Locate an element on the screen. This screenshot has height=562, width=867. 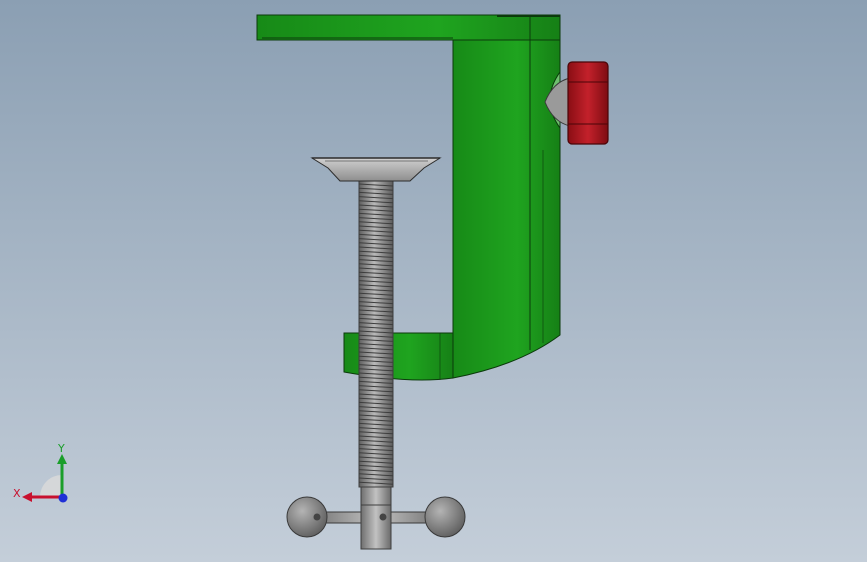
handle-pin-center is located at coordinates (383, 517).